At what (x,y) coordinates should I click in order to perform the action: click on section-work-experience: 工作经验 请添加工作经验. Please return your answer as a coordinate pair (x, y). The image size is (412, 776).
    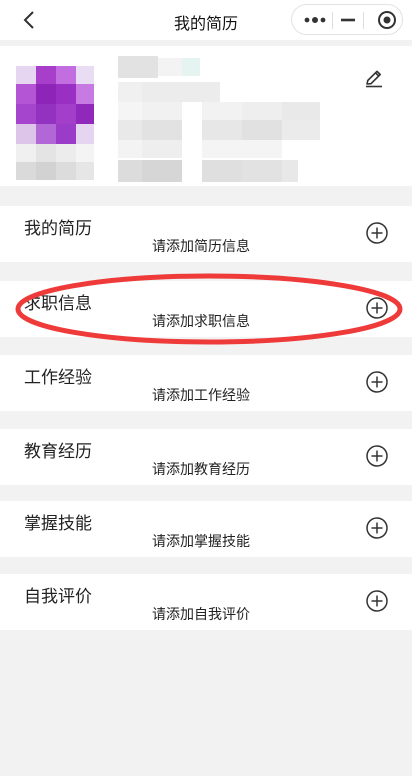
    Looking at the image, I should click on (206, 383).